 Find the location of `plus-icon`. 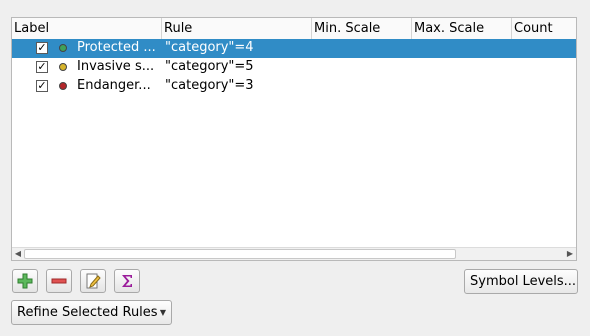

plus-icon is located at coordinates (25, 281).